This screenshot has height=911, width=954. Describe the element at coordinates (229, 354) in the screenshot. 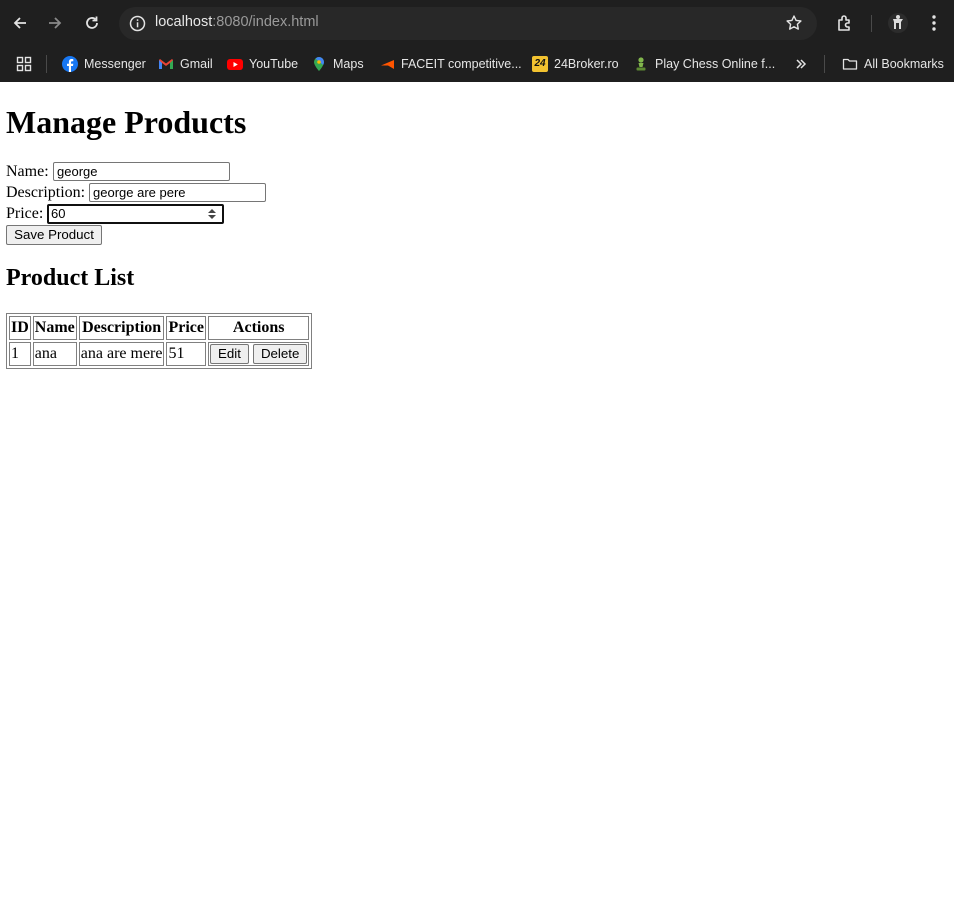

I see `edit-button: Edit` at that location.